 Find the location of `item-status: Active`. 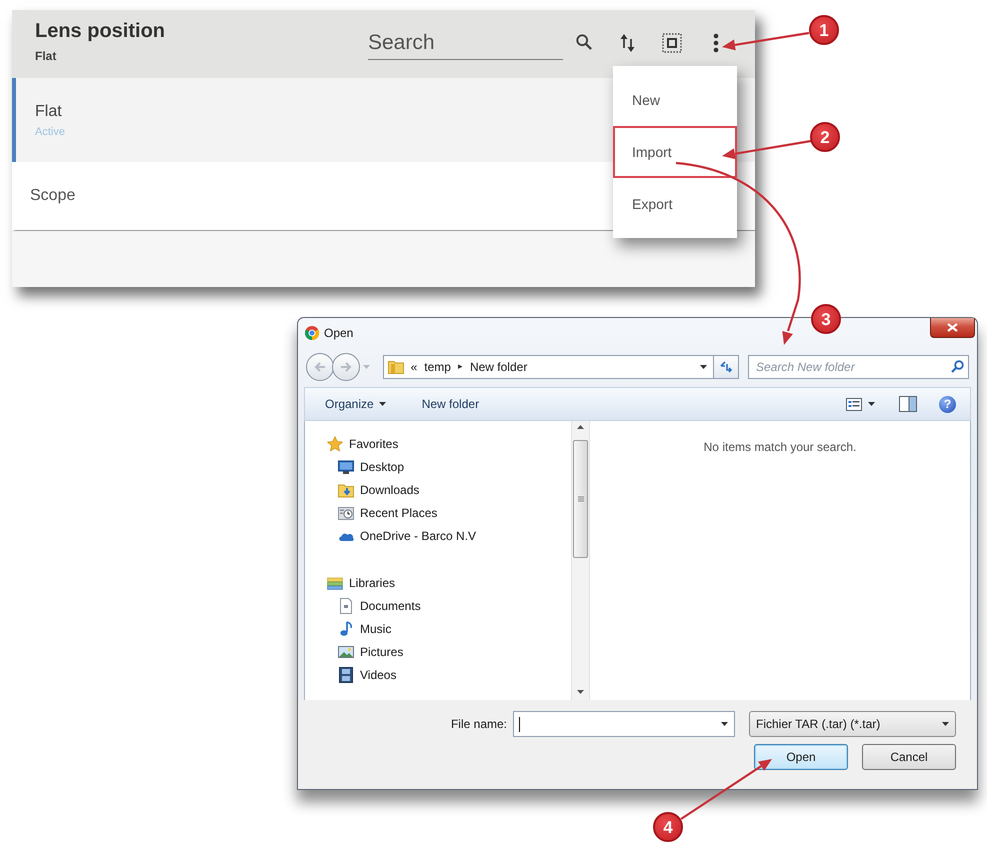

item-status: Active is located at coordinates (50, 131).